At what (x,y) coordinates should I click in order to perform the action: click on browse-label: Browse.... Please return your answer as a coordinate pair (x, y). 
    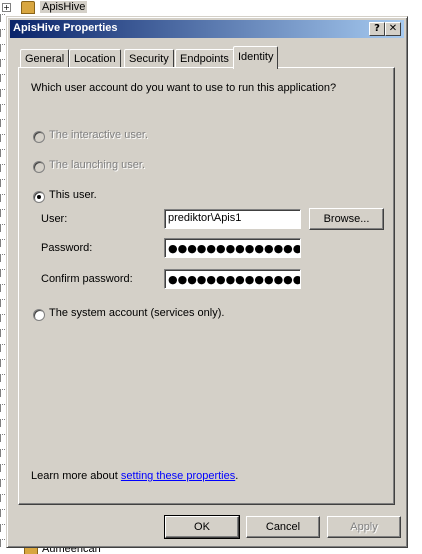
    Looking at the image, I should click on (346, 219).